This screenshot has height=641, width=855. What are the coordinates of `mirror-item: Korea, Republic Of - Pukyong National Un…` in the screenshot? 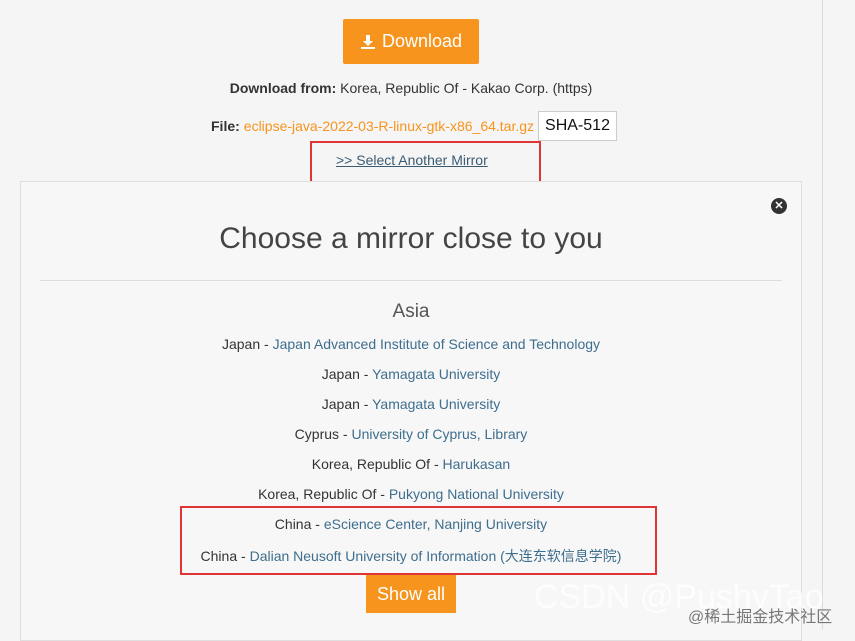 It's located at (411, 494).